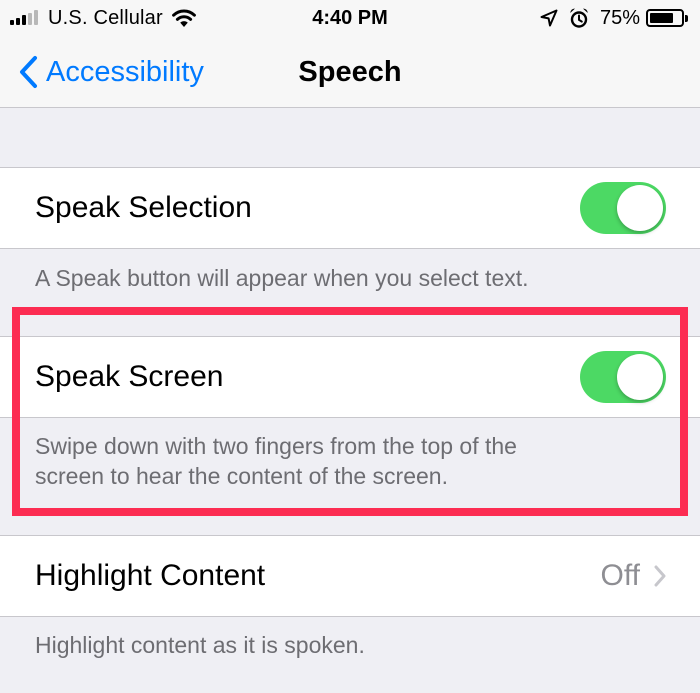  What do you see at coordinates (620, 575) in the screenshot?
I see `highlight-content-value: Off` at bounding box center [620, 575].